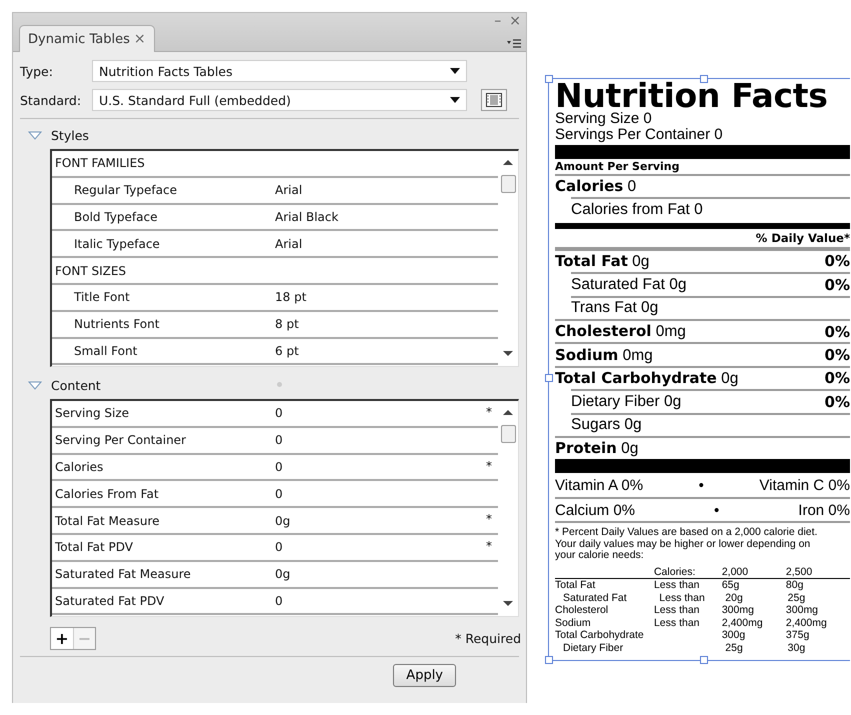  What do you see at coordinates (731, 585) in the screenshot?
I see `footnote-value: 65g` at bounding box center [731, 585].